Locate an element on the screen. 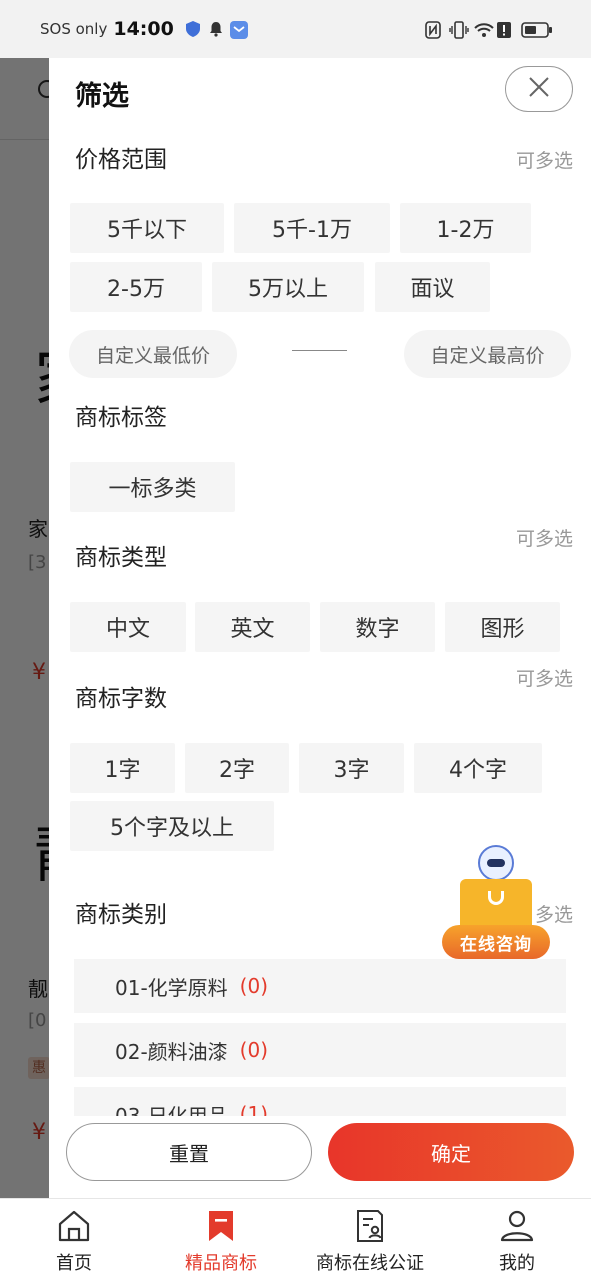 This screenshot has width=591, height=1280. tab-label: 商标在线公证 is located at coordinates (370, 1263).